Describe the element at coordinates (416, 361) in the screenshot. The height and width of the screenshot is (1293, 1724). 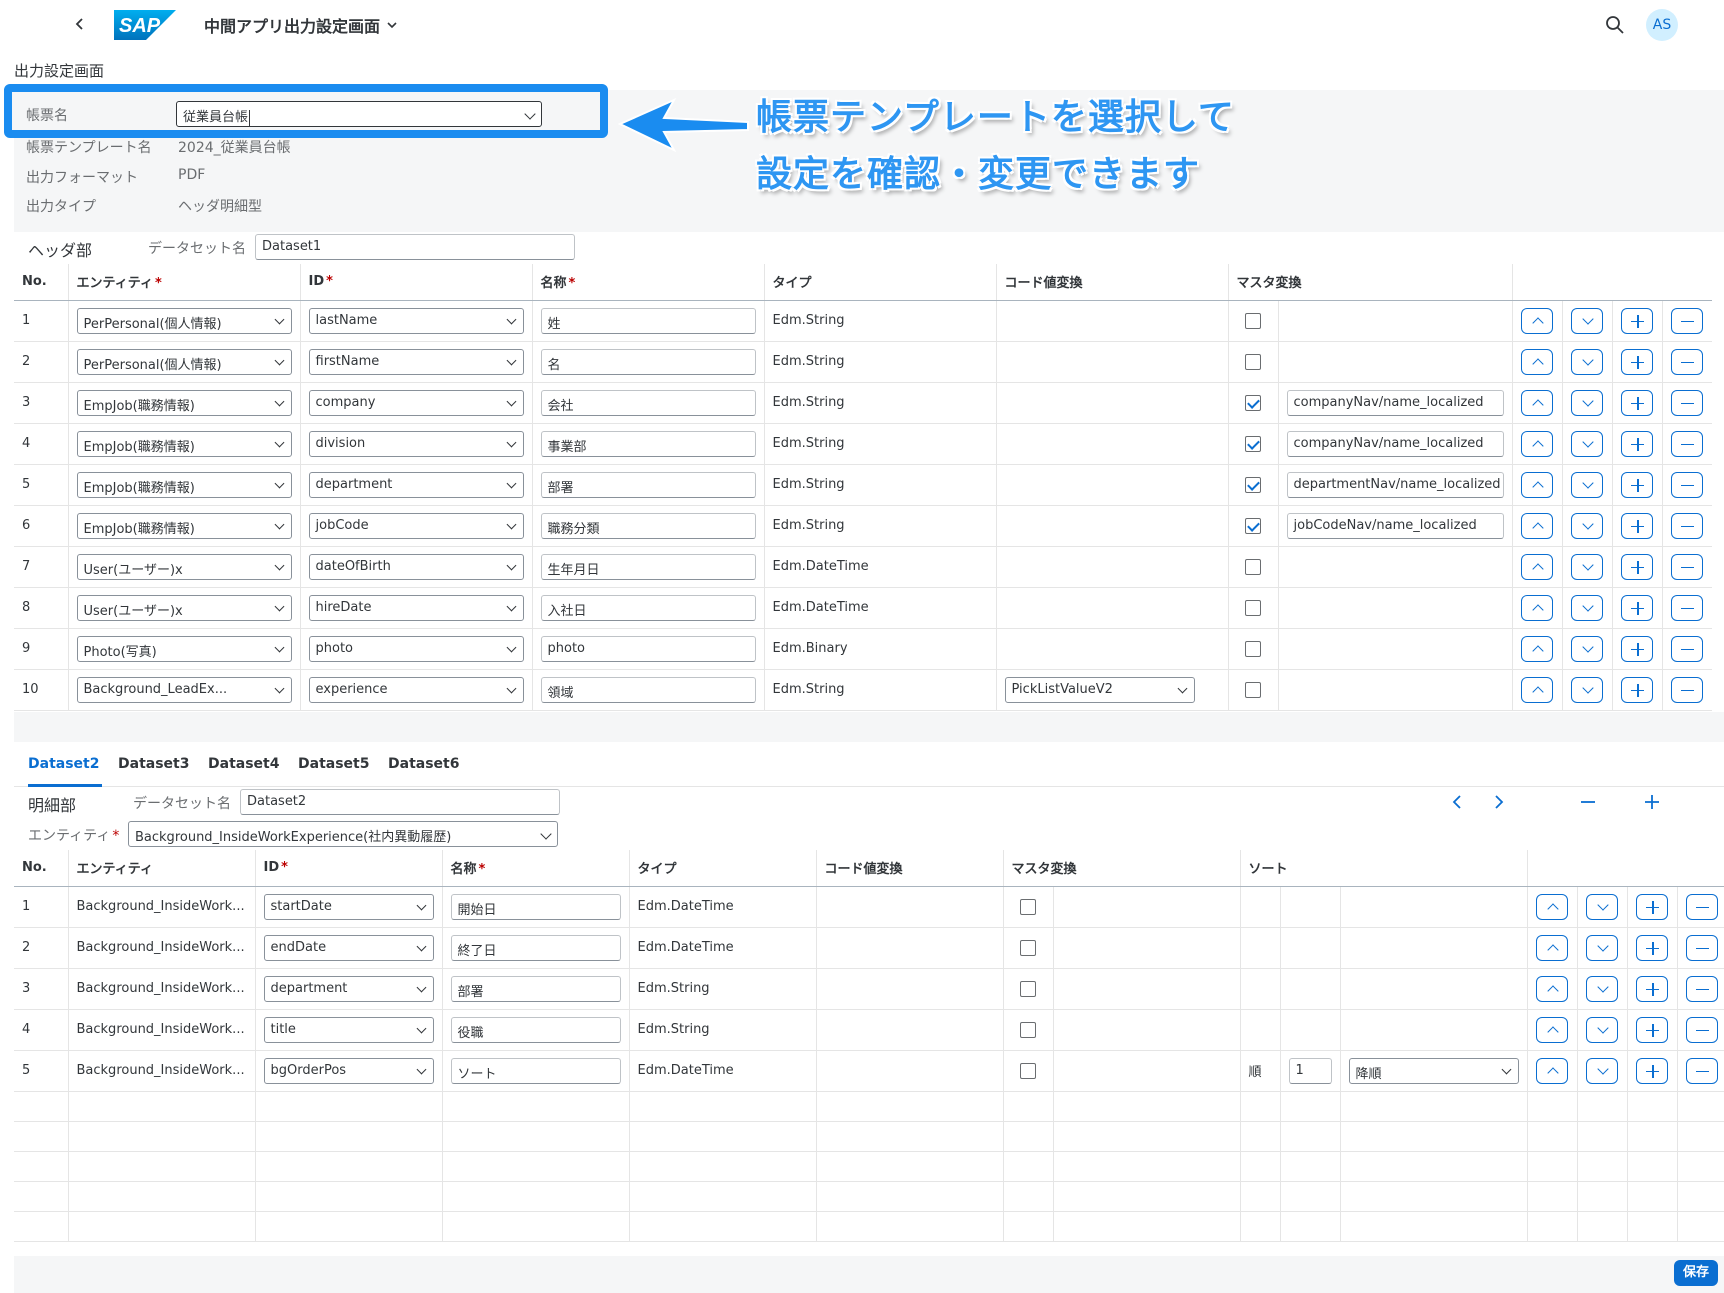
I see `id-select: firstName` at that location.